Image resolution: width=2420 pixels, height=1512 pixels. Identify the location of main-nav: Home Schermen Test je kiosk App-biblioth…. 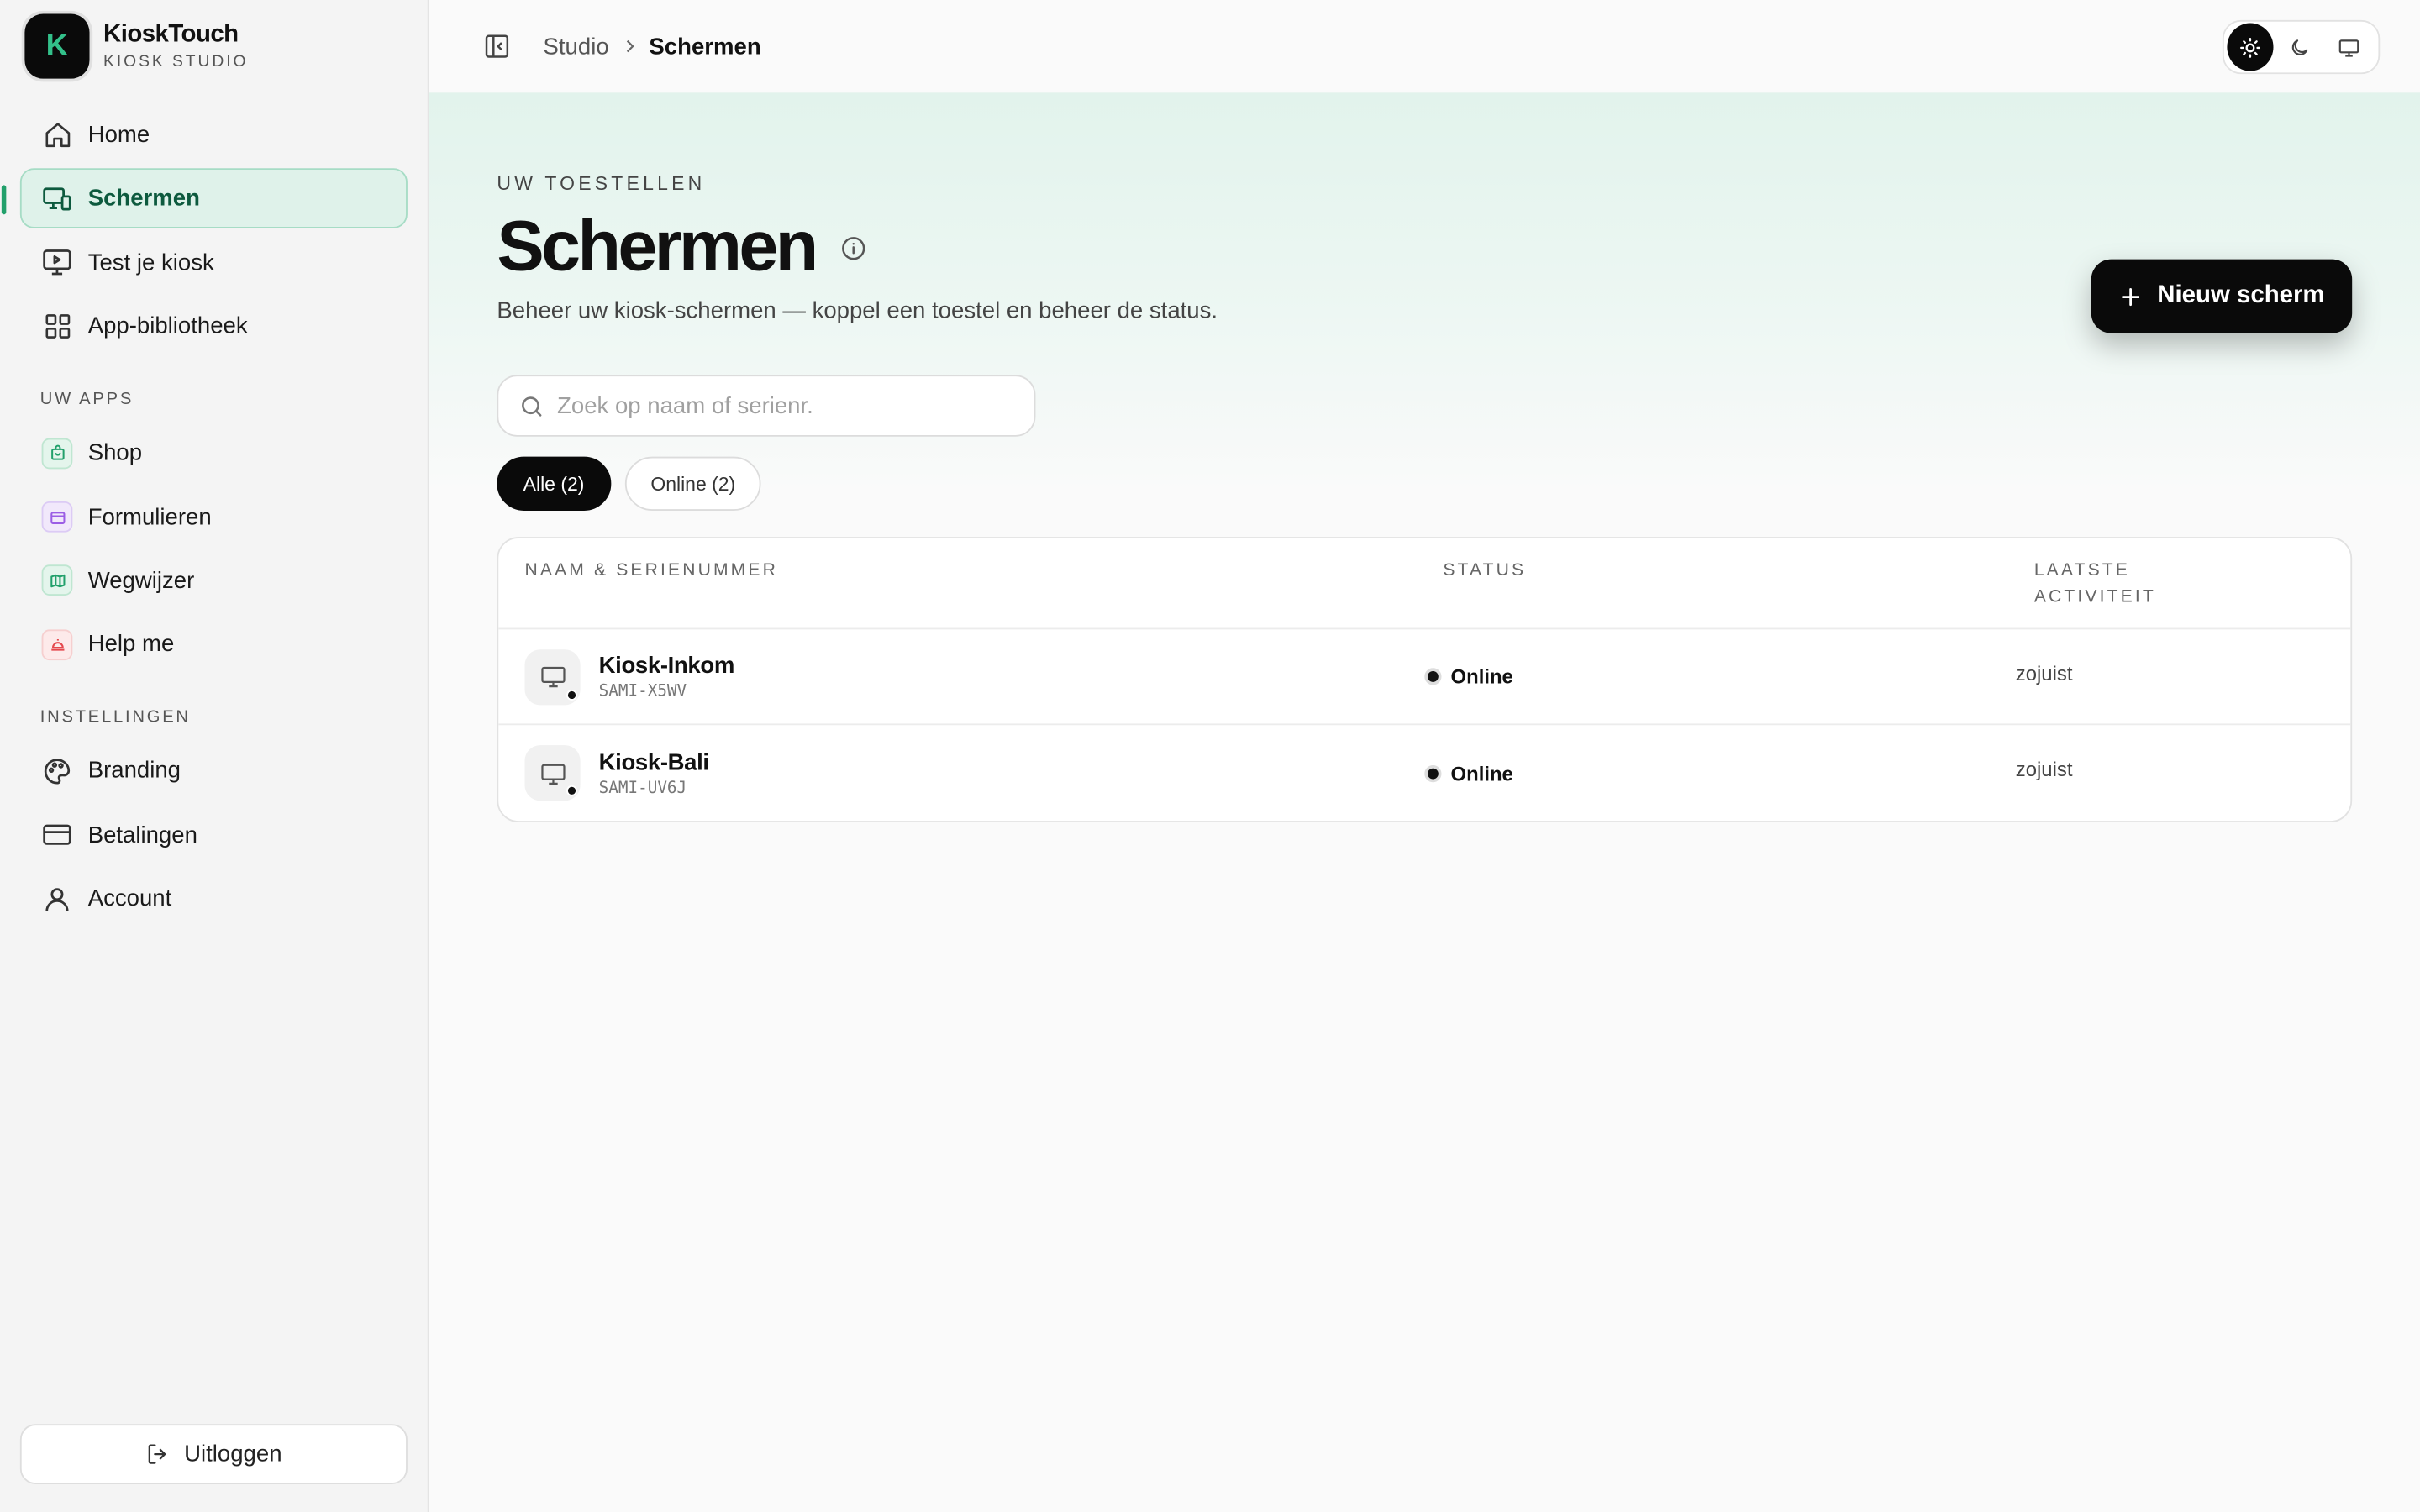
(204, 231).